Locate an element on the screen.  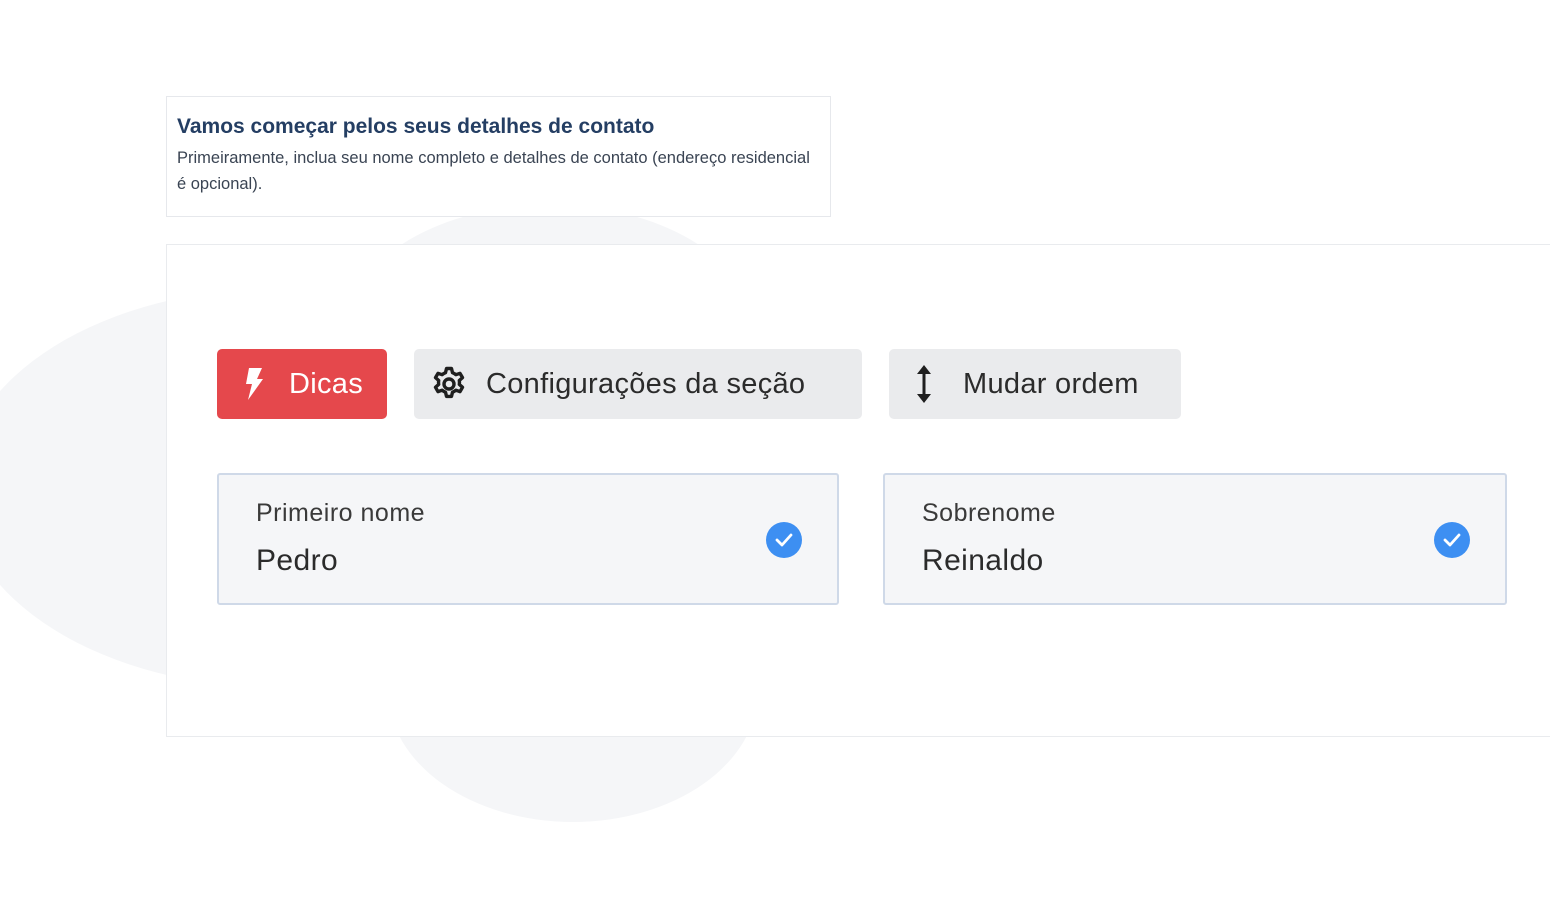
last-name-field: Sobrenome is located at coordinates (1195, 539).